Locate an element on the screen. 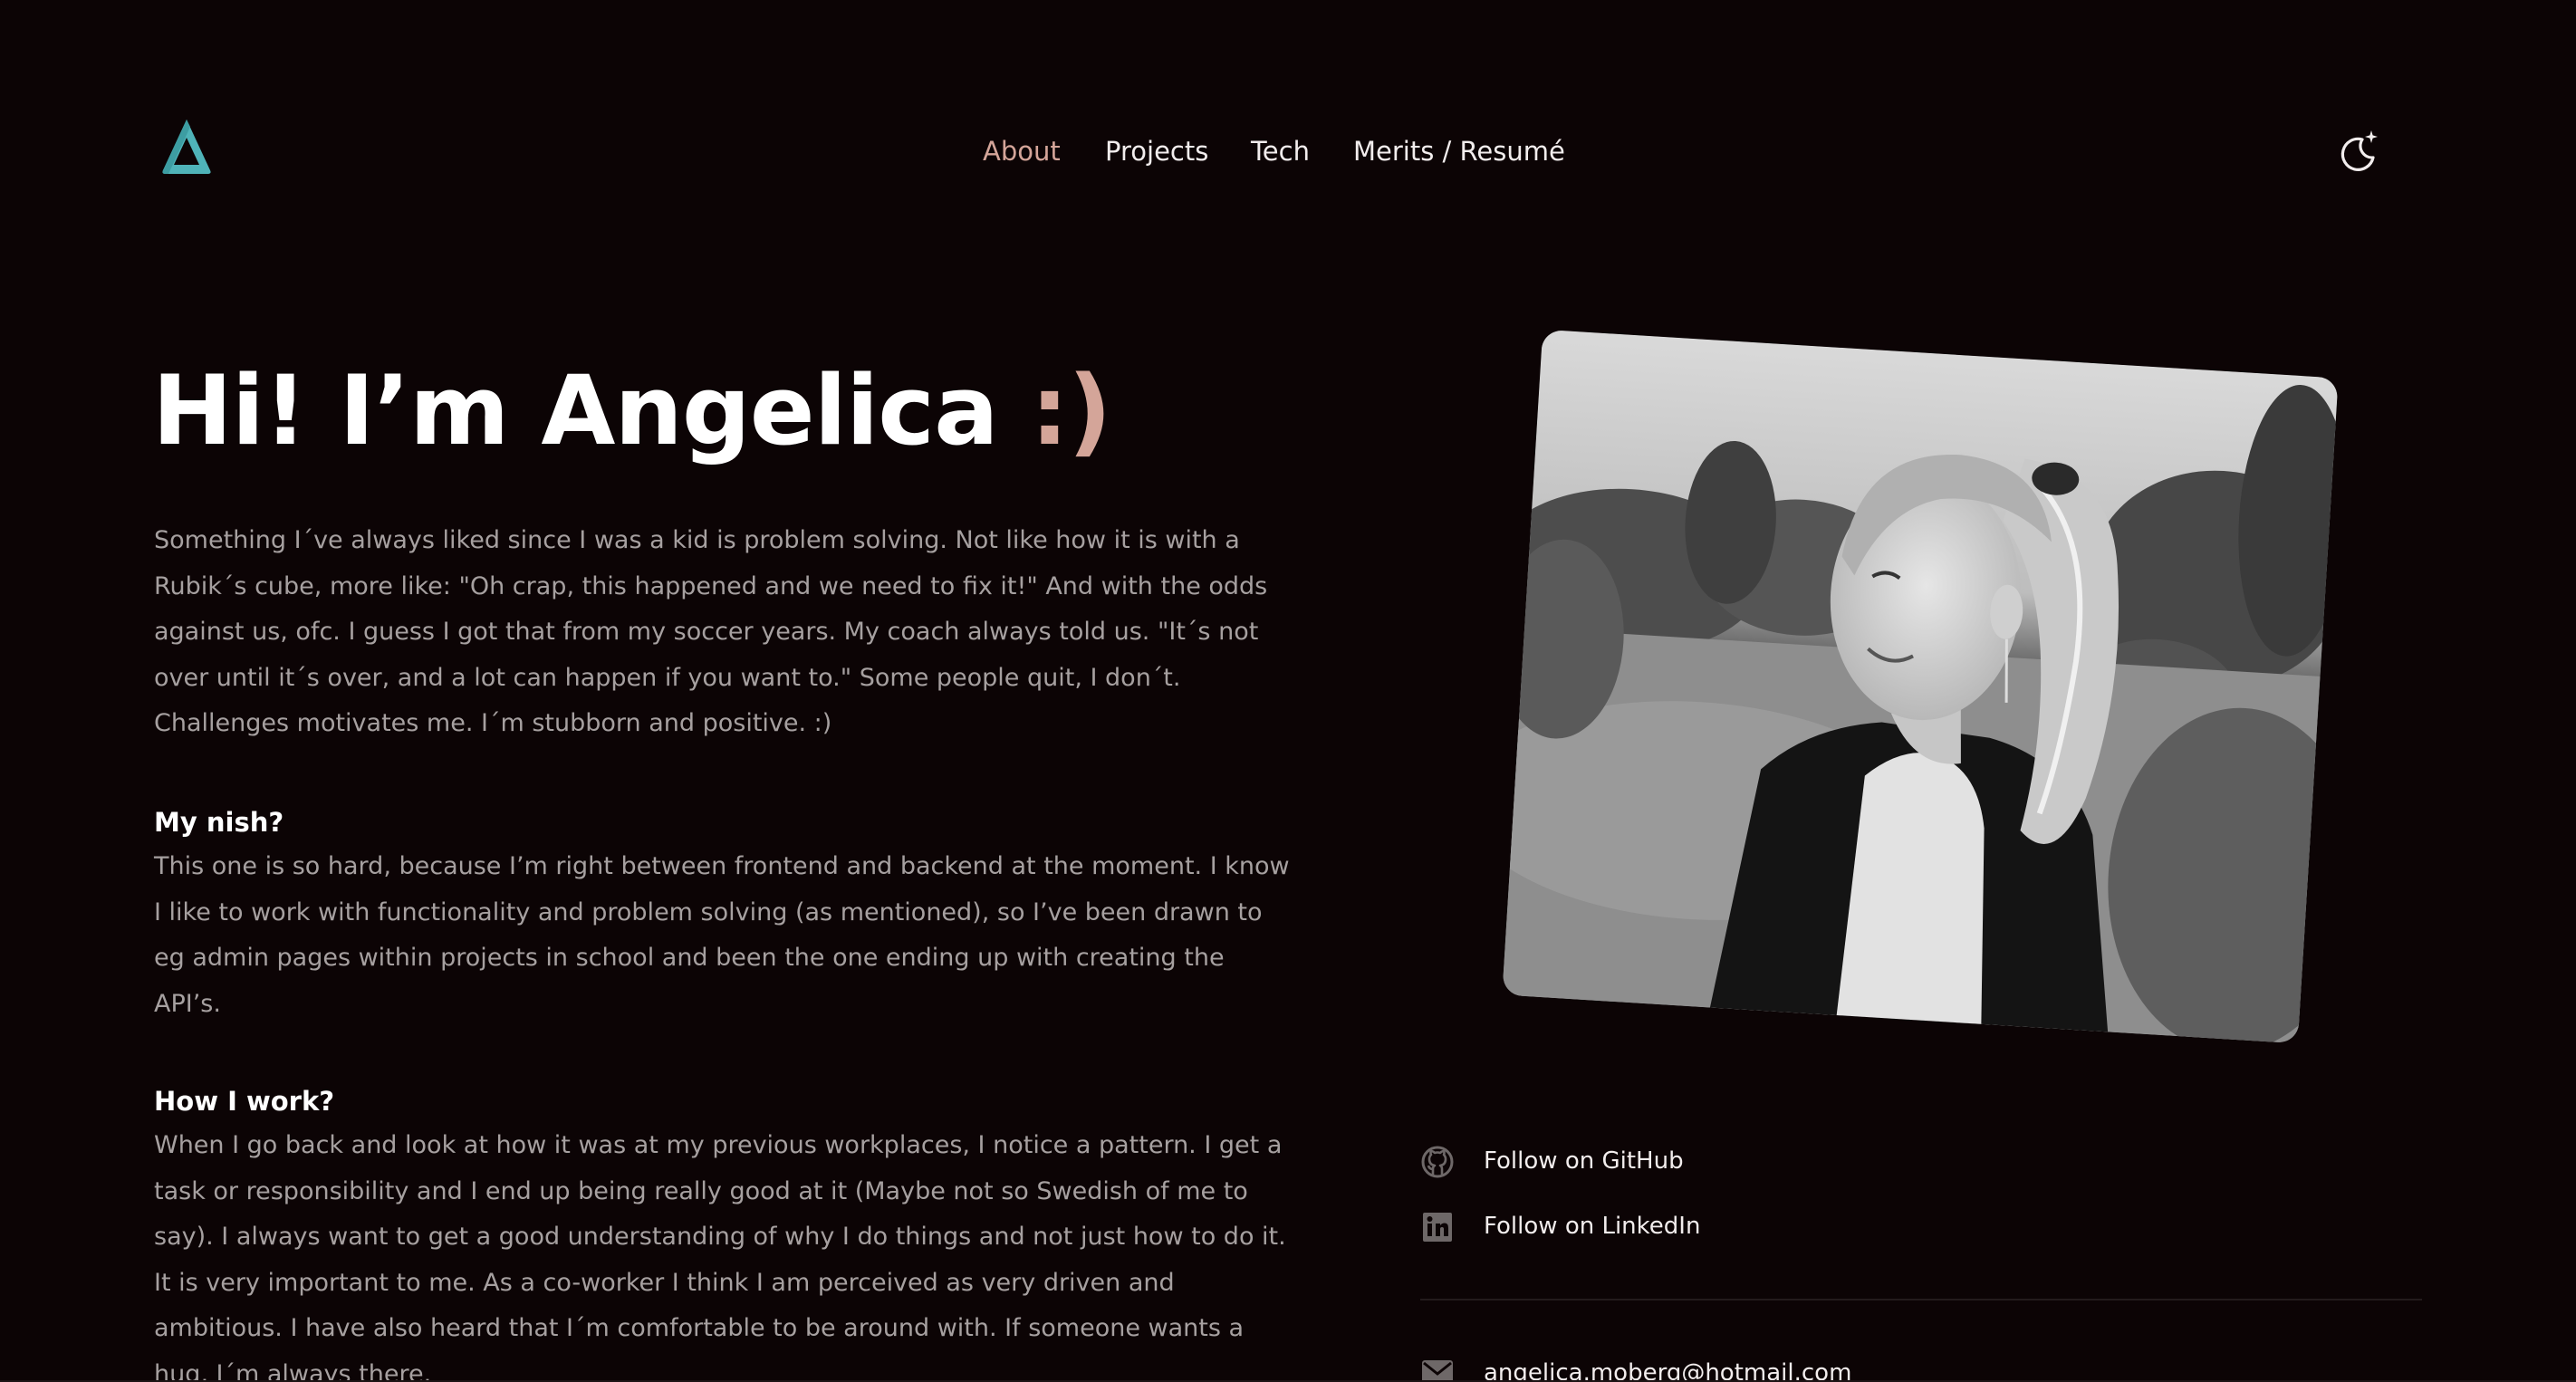 This screenshot has height=1382, width=2576. work-heading: How I work? is located at coordinates (244, 1101).